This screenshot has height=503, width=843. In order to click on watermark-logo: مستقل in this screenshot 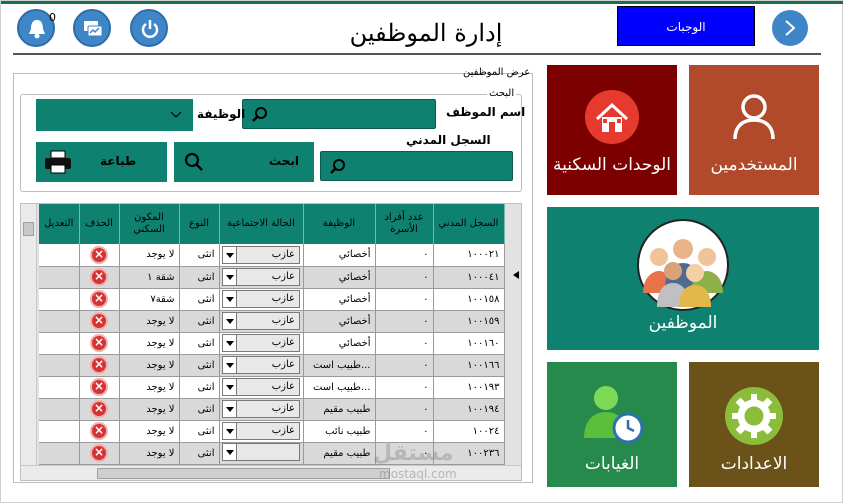, I will do `click(413, 453)`.